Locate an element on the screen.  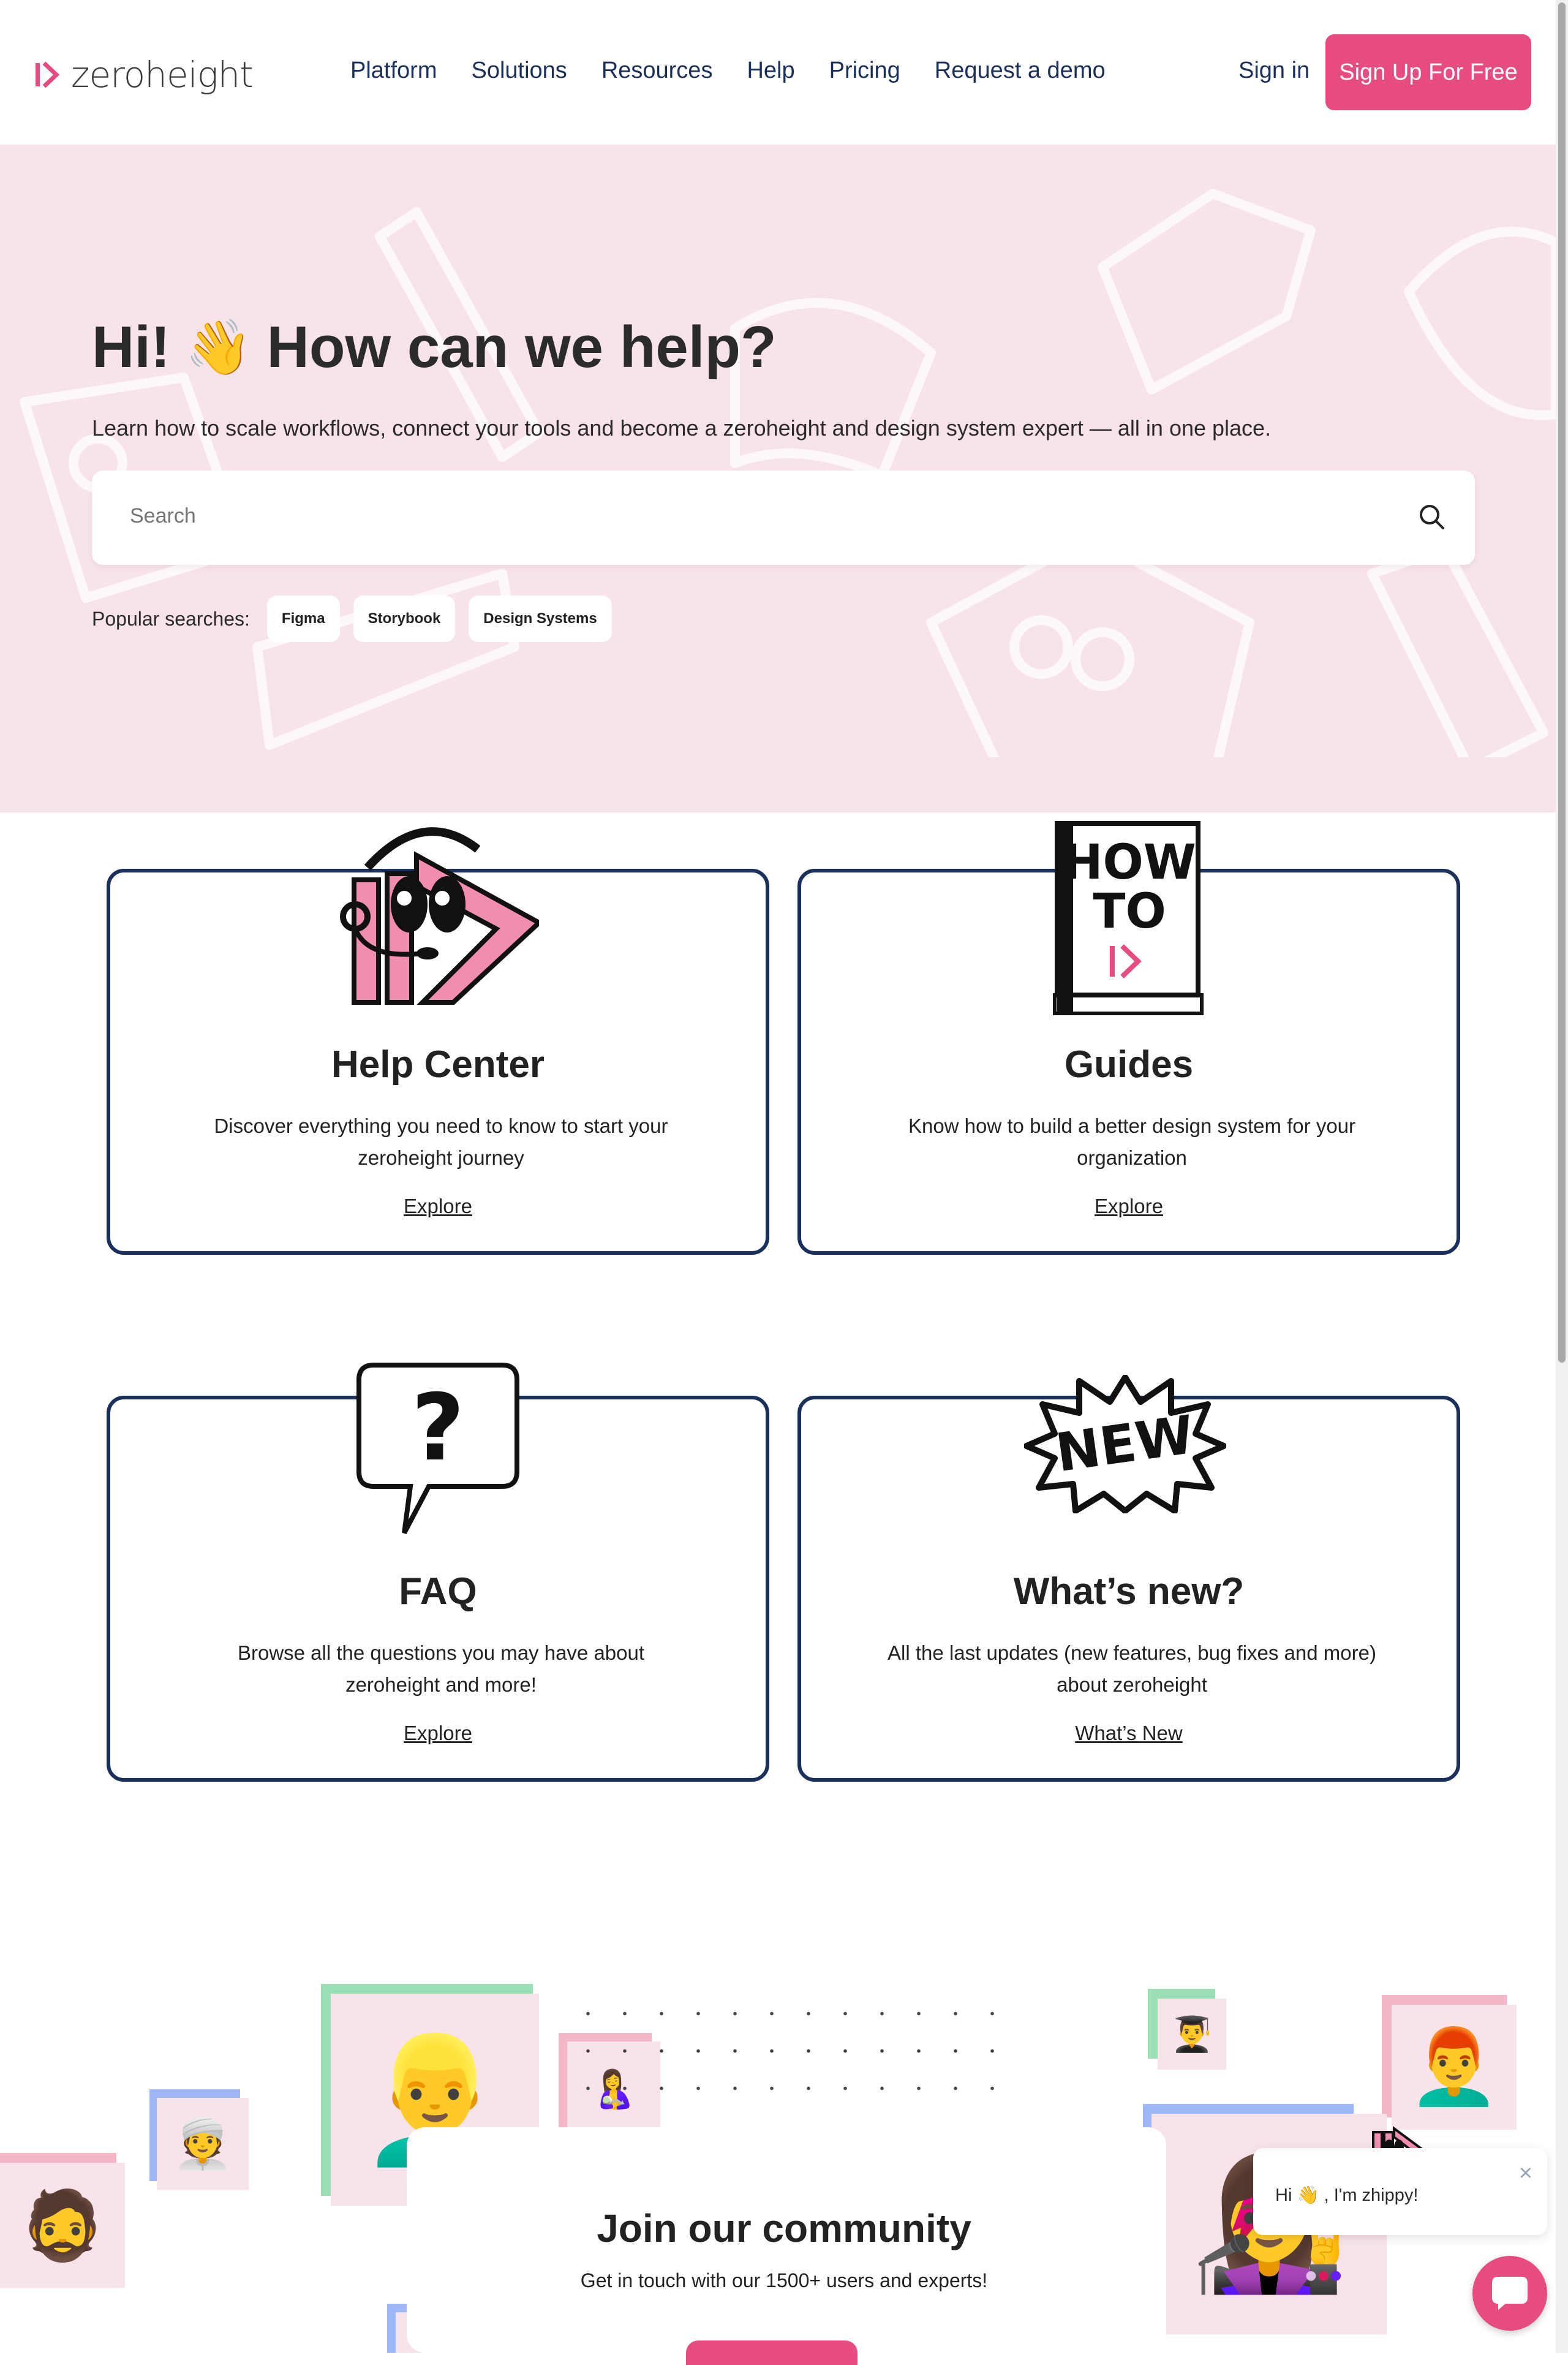
popular-chip-design-systems: Design Systems is located at coordinates (540, 619).